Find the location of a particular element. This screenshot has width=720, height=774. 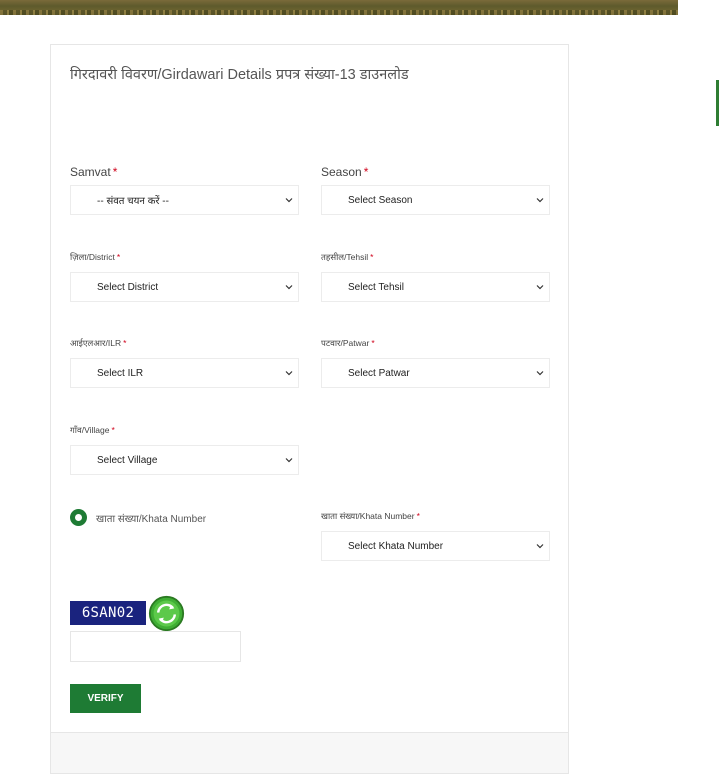

district-select: Select District is located at coordinates (184, 287).